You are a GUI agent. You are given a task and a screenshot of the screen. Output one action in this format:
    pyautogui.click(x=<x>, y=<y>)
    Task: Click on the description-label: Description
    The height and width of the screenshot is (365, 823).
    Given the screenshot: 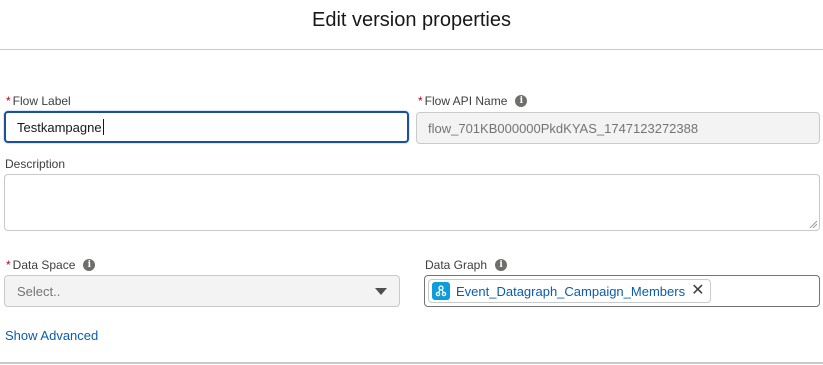 What is the action you would take?
    pyautogui.click(x=35, y=164)
    